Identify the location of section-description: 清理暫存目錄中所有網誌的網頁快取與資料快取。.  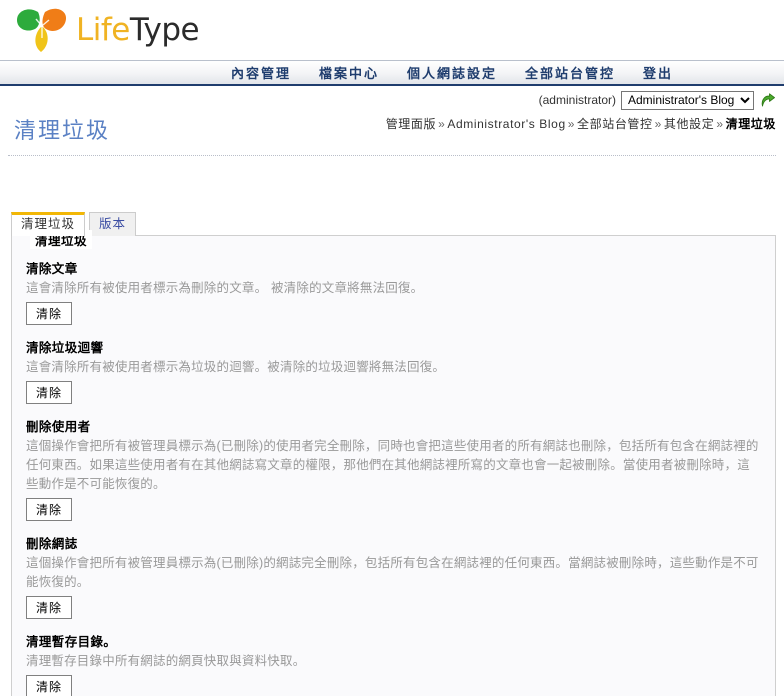
(166, 661).